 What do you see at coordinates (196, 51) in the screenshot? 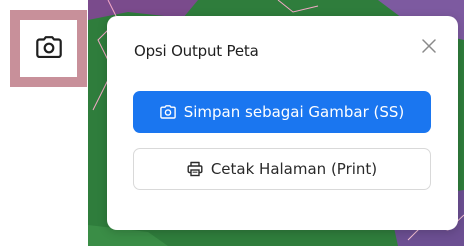
I see `popup-title: Opsi Output Peta` at bounding box center [196, 51].